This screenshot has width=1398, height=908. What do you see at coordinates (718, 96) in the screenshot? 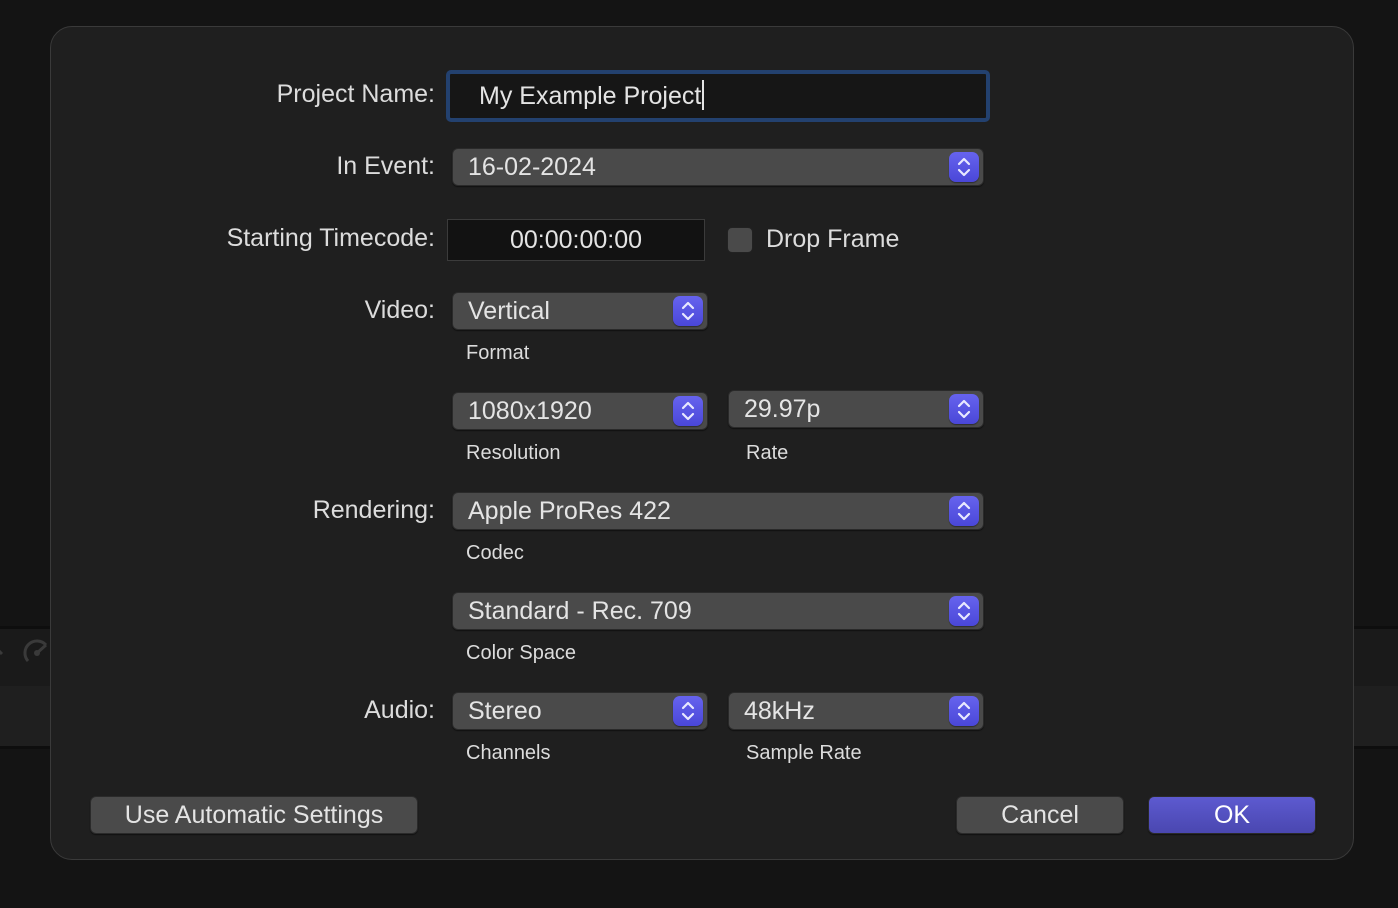
I see `project-name-input: My Example Project` at bounding box center [718, 96].